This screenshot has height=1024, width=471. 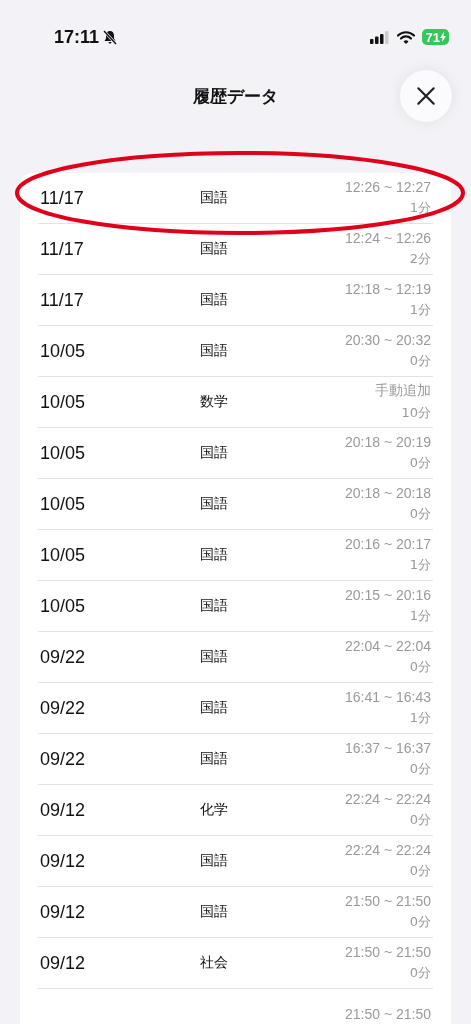 I want to click on record-time-range: 20:15 ~ 20:16, so click(x=387, y=595).